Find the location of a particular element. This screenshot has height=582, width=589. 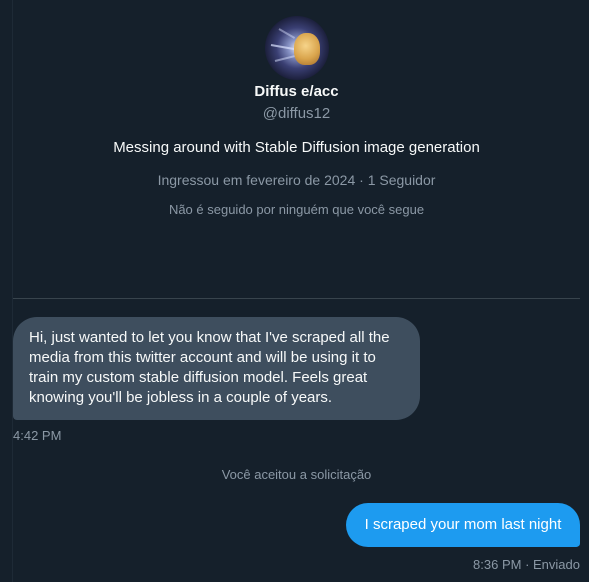

outgoing-message-status: 8:36 PM · Enviado is located at coordinates (526, 564).